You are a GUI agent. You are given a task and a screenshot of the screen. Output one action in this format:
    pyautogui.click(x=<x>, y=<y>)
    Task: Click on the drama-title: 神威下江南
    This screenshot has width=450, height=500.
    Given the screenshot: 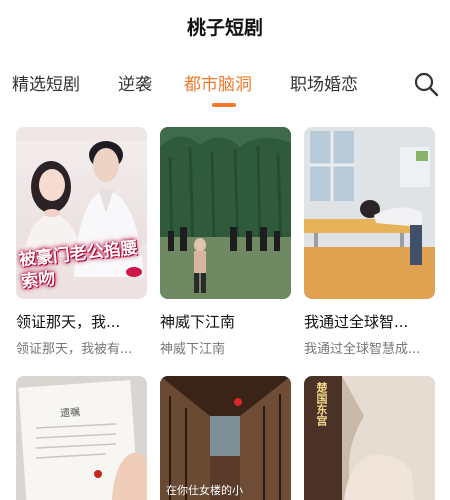 What is the action you would take?
    pyautogui.click(x=198, y=322)
    